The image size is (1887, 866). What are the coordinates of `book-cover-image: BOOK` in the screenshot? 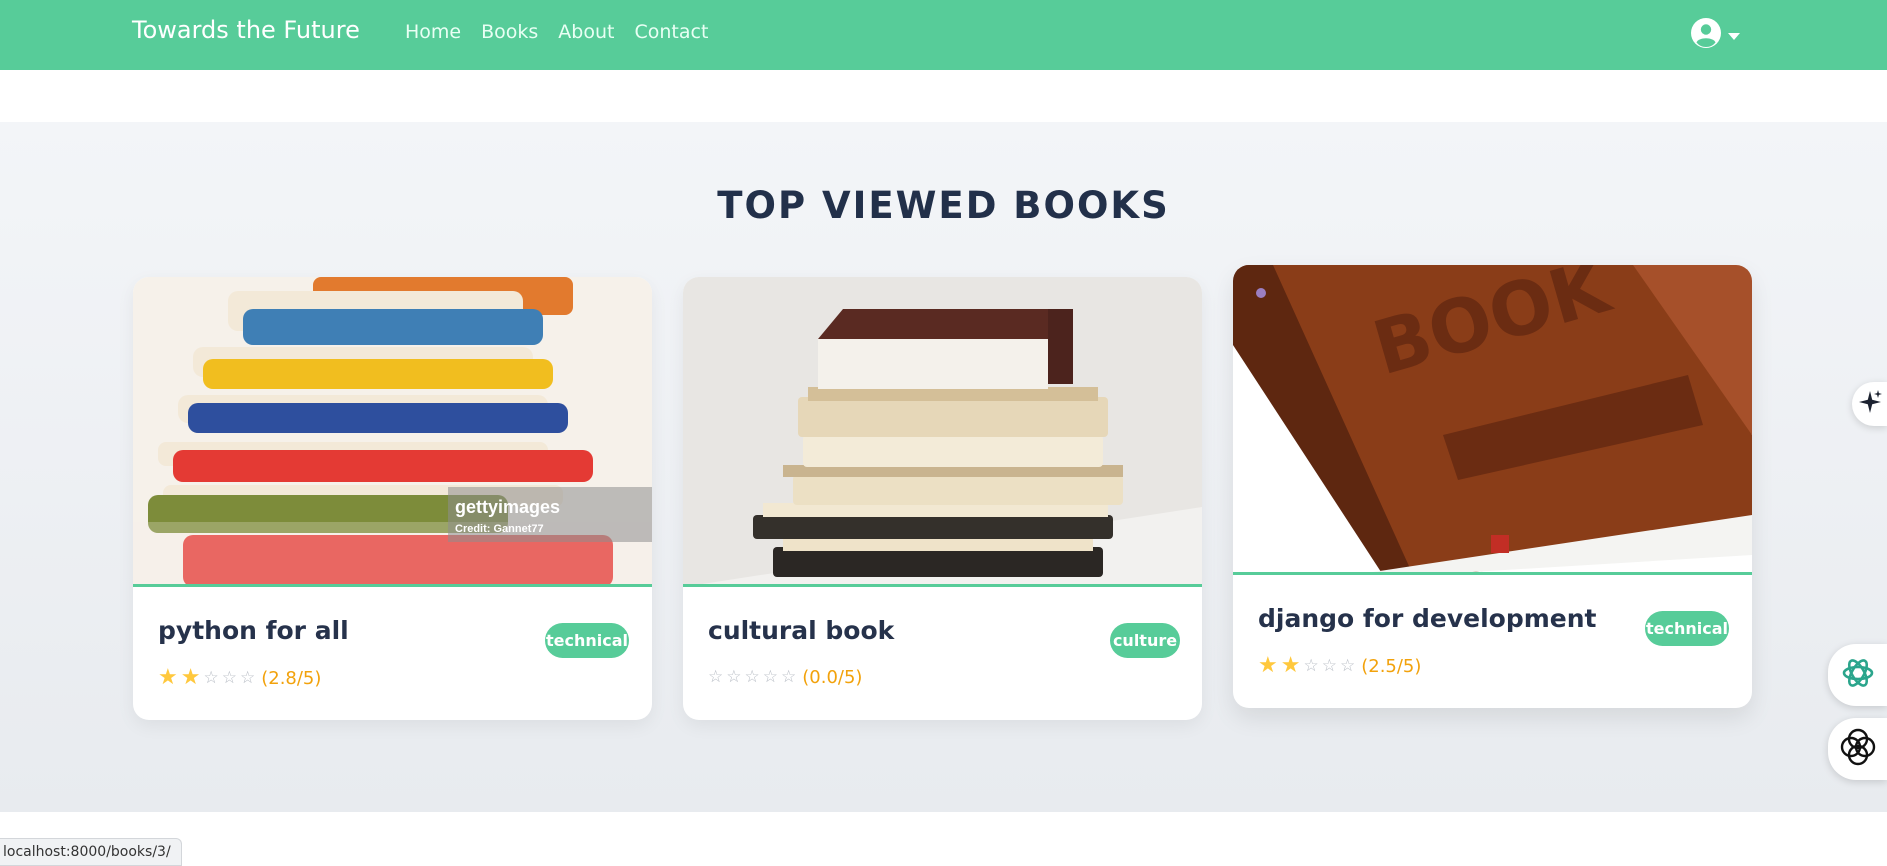 It's located at (1492, 420).